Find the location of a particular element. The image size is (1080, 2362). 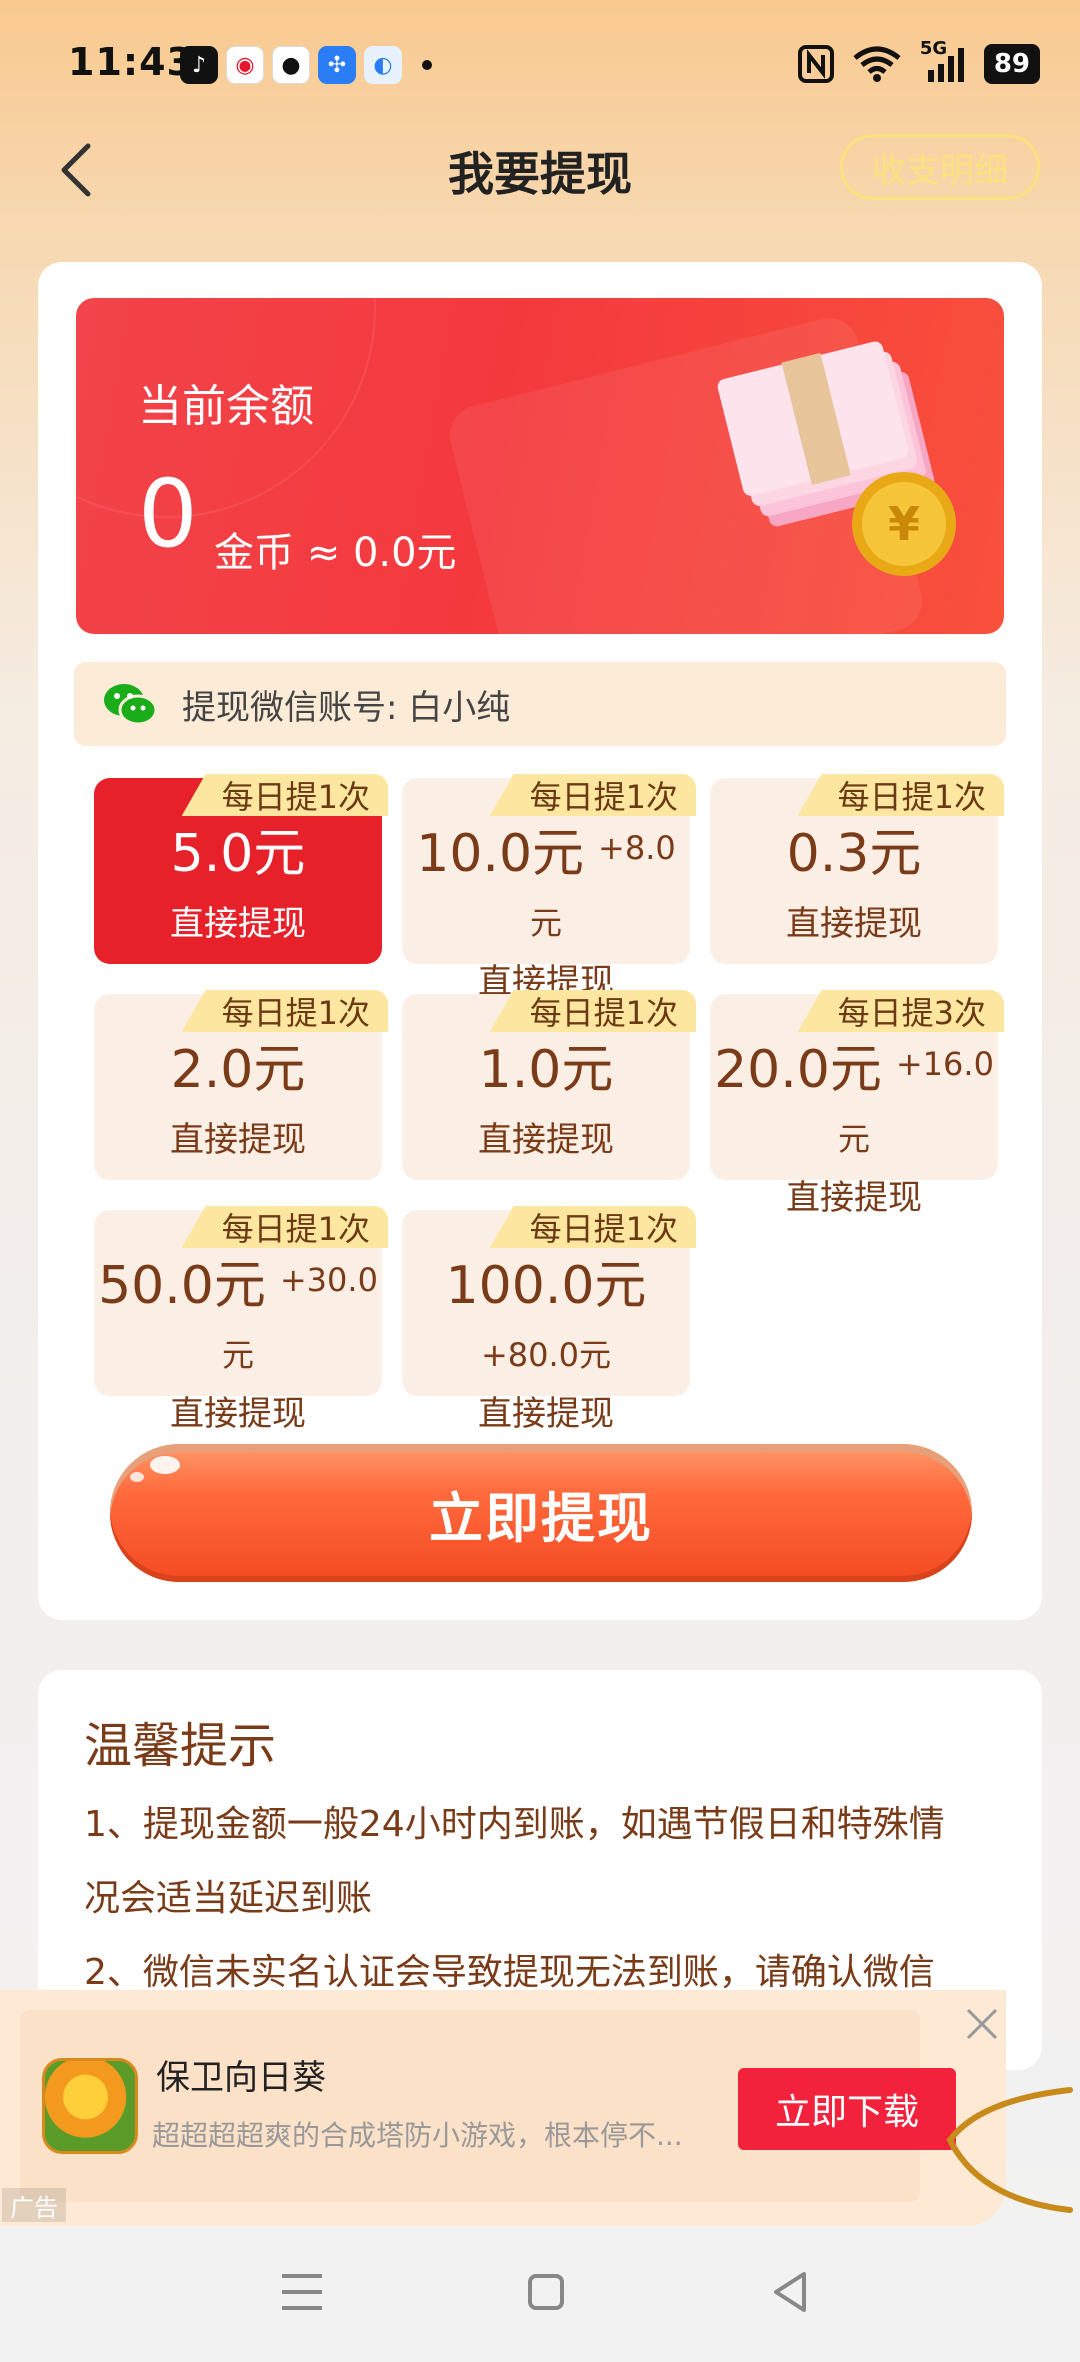

weibo-icon: ◉ is located at coordinates (245, 65).